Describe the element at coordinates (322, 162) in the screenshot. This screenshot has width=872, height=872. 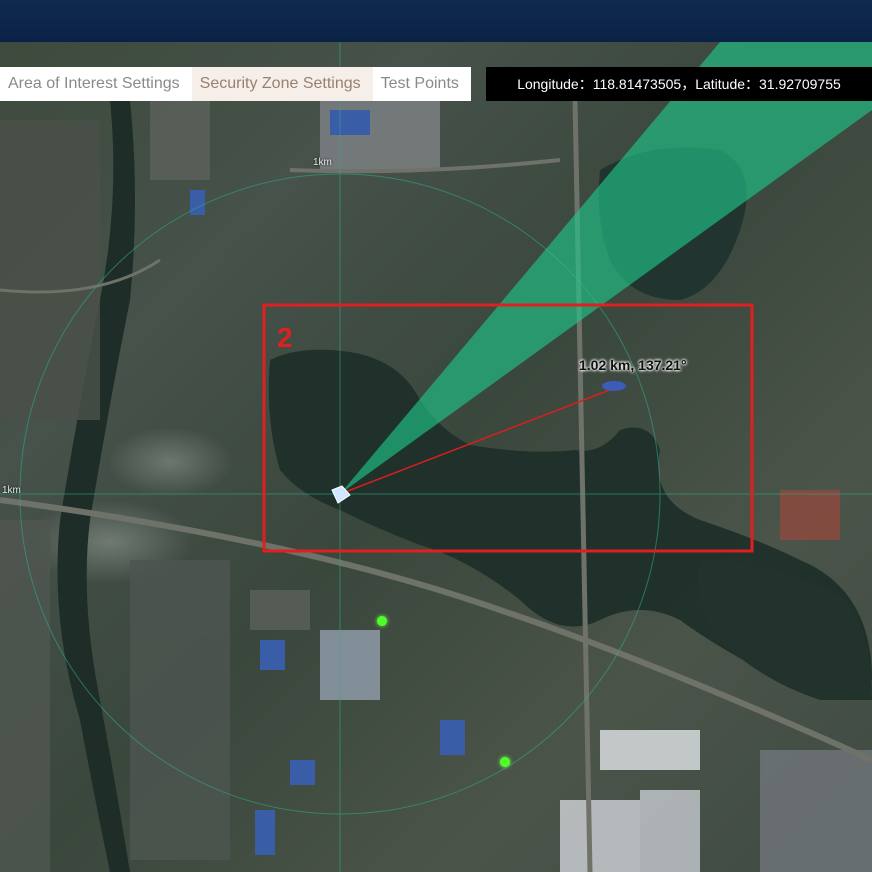
I see `scale-label-top: 1km` at that location.